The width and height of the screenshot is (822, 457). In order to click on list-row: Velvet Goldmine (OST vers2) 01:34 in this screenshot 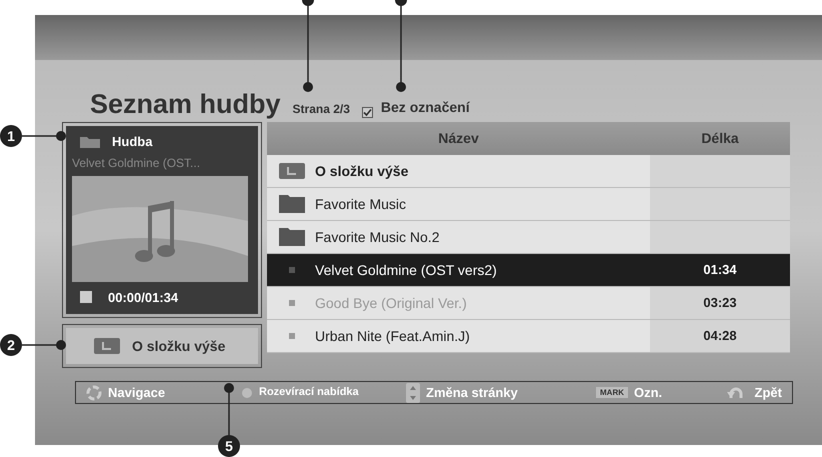, I will do `click(528, 270)`.